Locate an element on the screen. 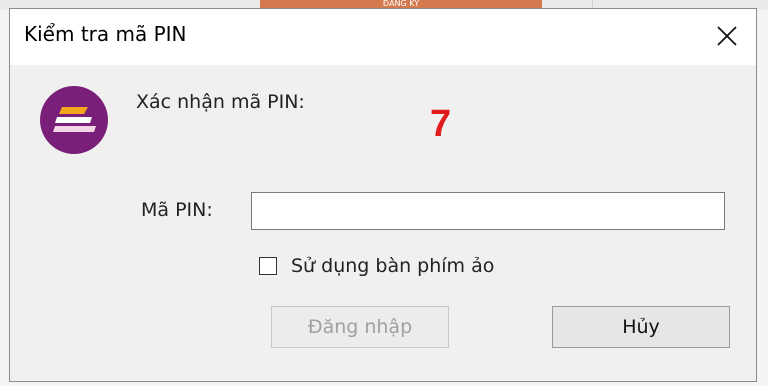  virtual-keyboard-label: Sử dụng bàn phím ảo is located at coordinates (392, 266).